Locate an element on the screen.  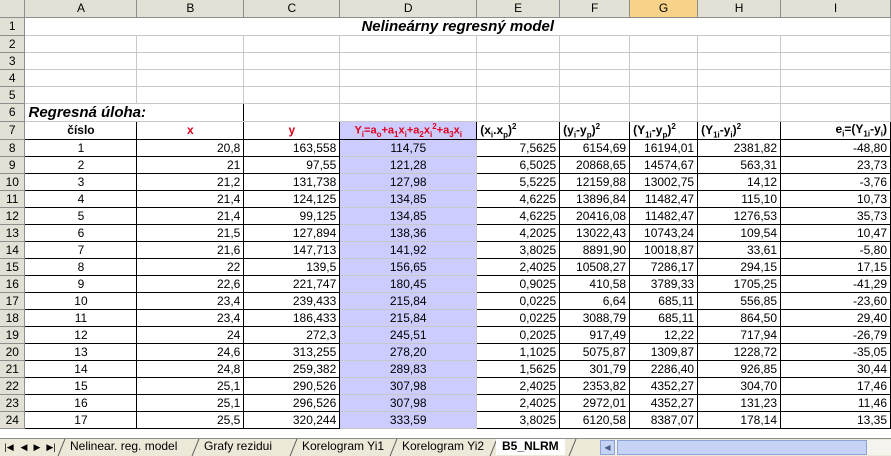
cell-y1i-yp: 8387,07 is located at coordinates (664, 419).